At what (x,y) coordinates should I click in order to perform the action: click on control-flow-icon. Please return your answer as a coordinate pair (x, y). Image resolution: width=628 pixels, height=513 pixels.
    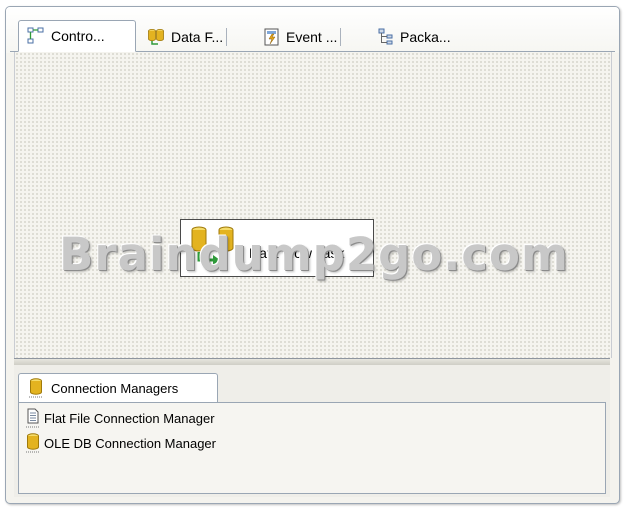
    Looking at the image, I should click on (36, 36).